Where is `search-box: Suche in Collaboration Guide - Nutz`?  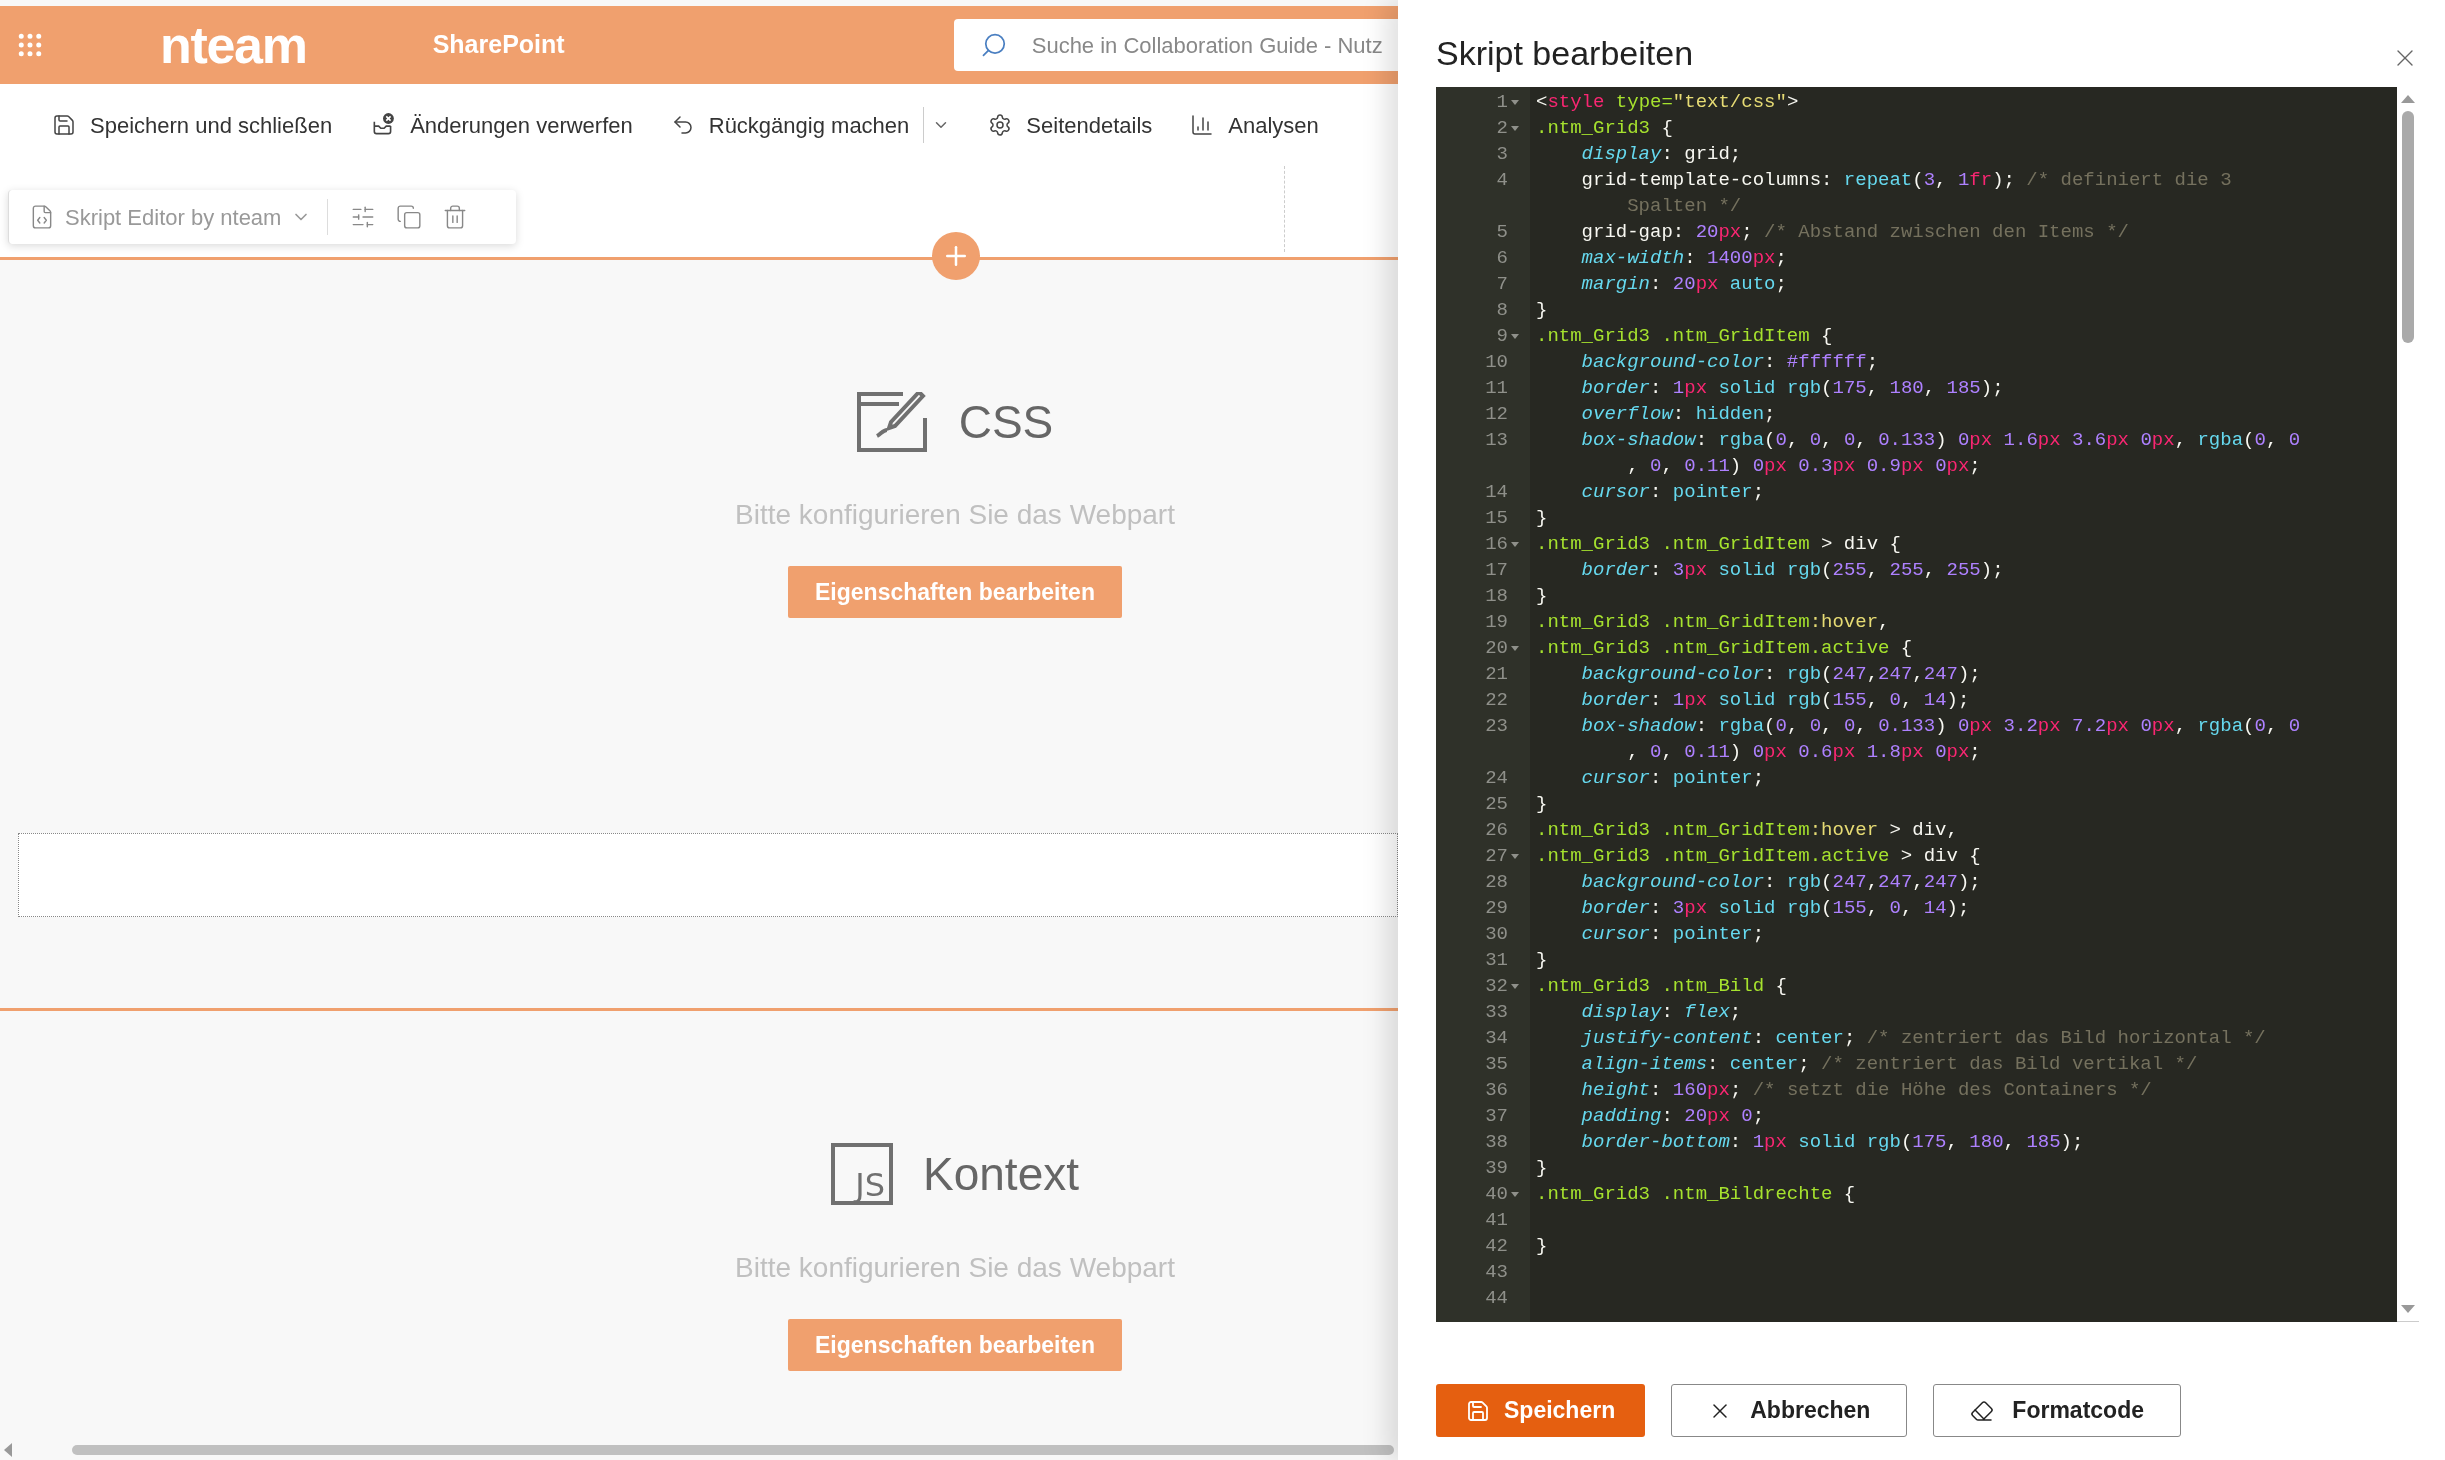
search-box: Suche in Collaboration Guide - Nutz is located at coordinates (1176, 45).